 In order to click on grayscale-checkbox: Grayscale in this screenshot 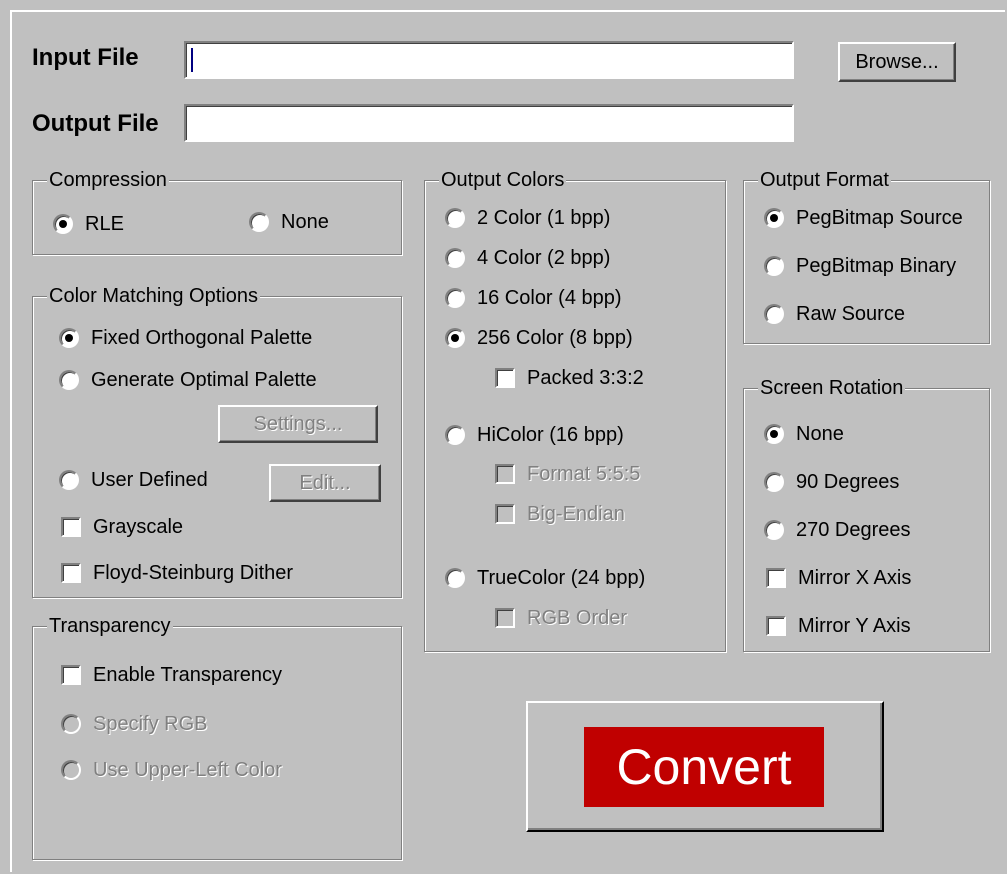, I will do `click(122, 527)`.